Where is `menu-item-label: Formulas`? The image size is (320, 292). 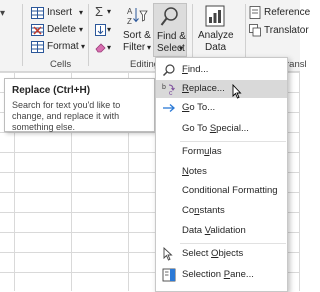 menu-item-label: Formulas is located at coordinates (202, 151).